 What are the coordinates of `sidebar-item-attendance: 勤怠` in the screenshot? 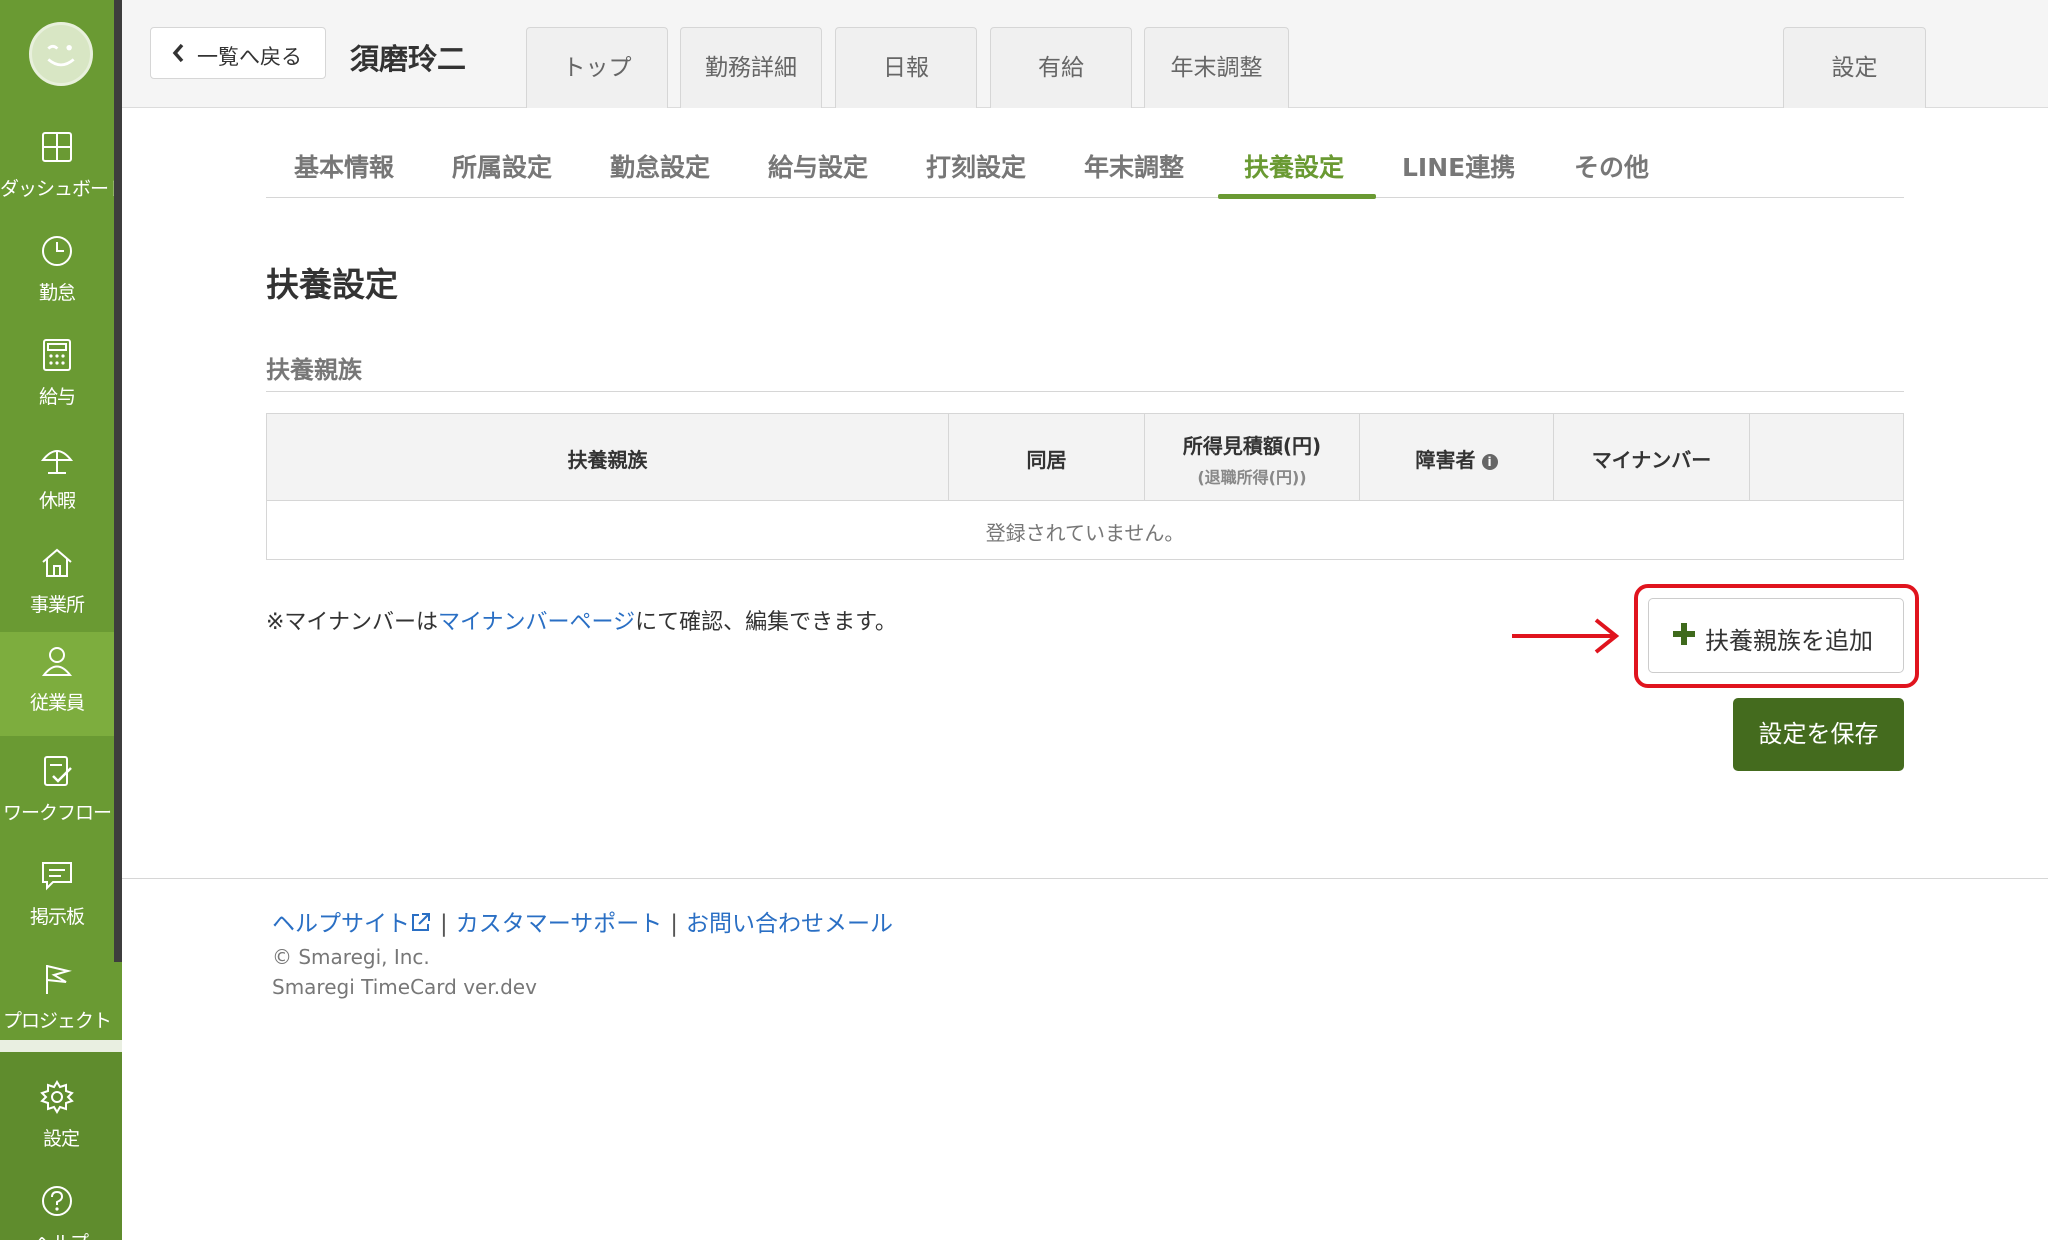 It's located at (57, 274).